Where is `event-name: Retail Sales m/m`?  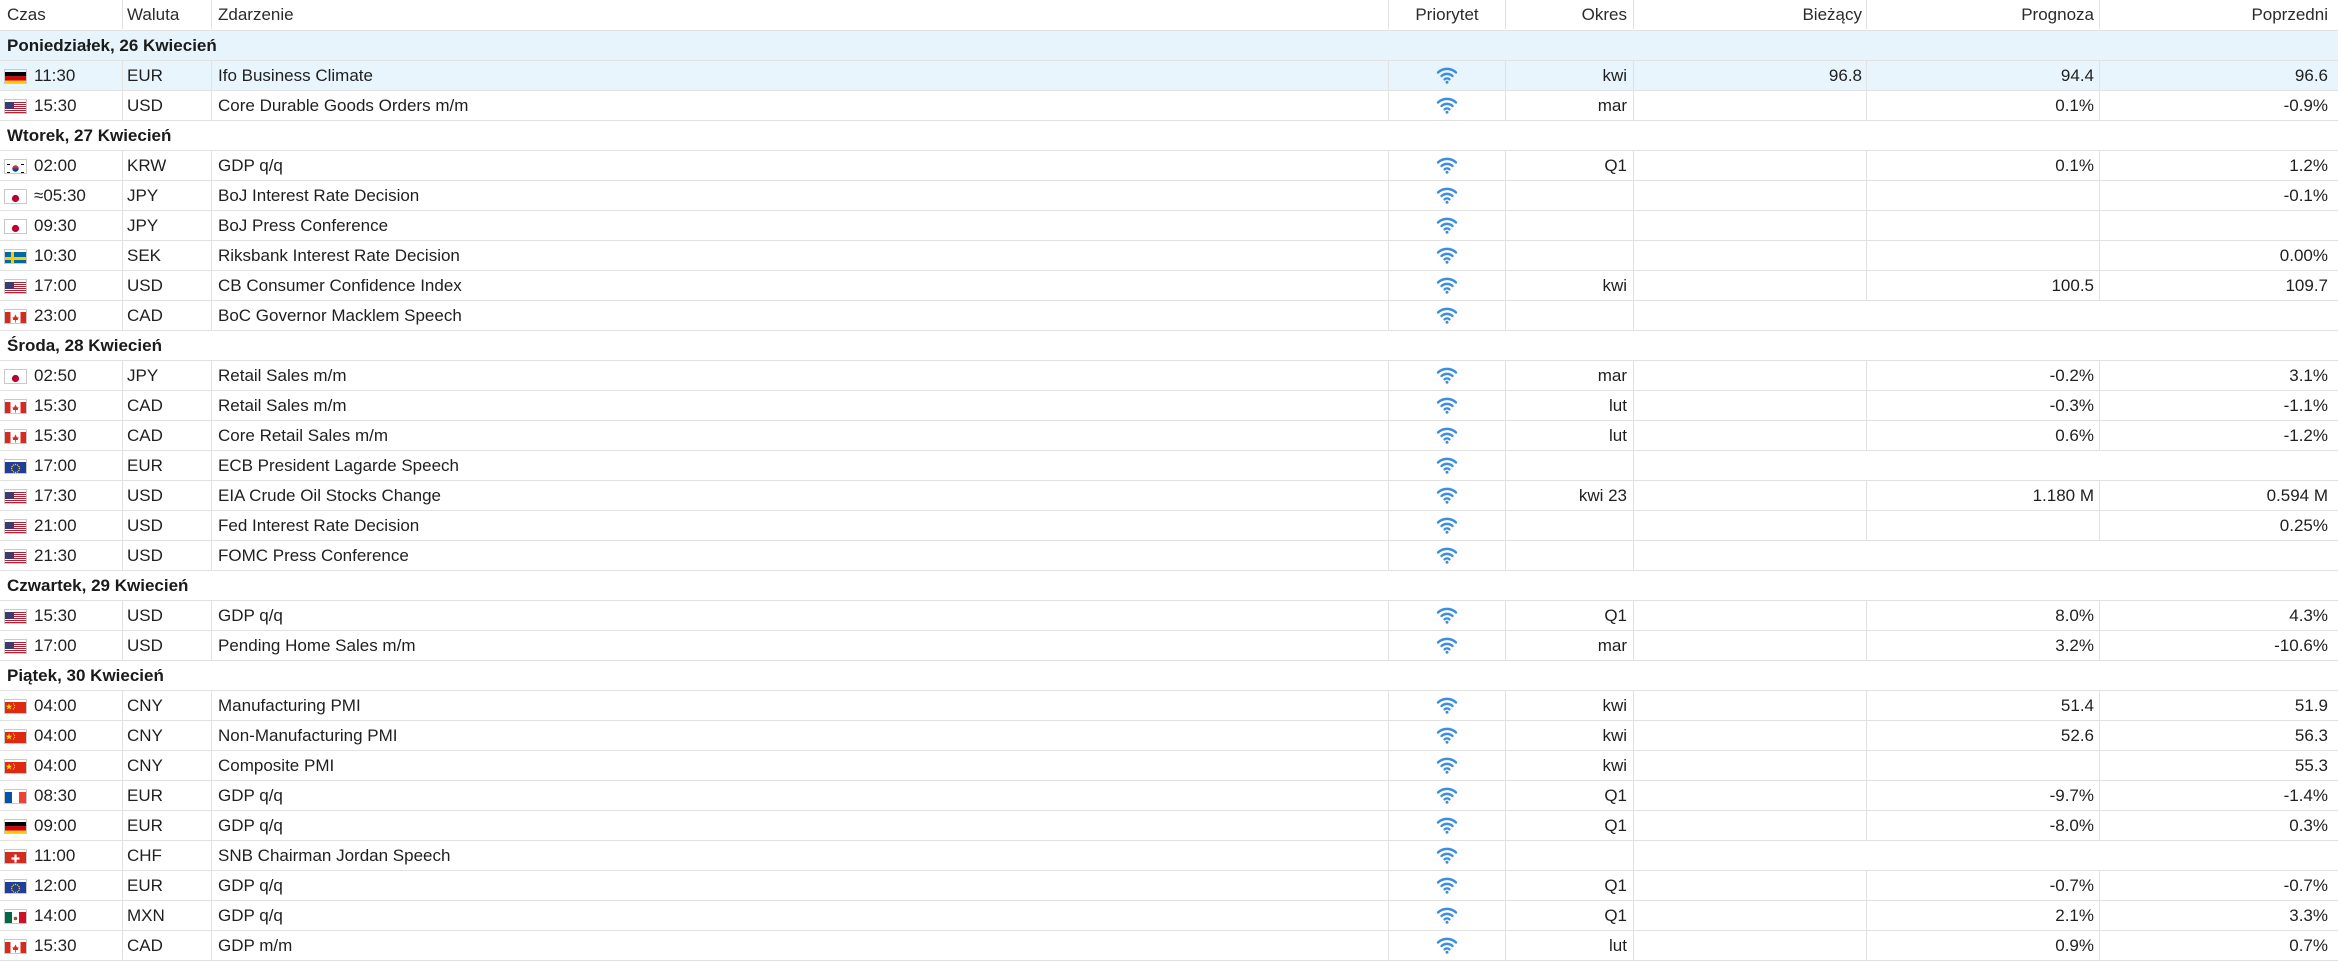 event-name: Retail Sales m/m is located at coordinates (799, 405).